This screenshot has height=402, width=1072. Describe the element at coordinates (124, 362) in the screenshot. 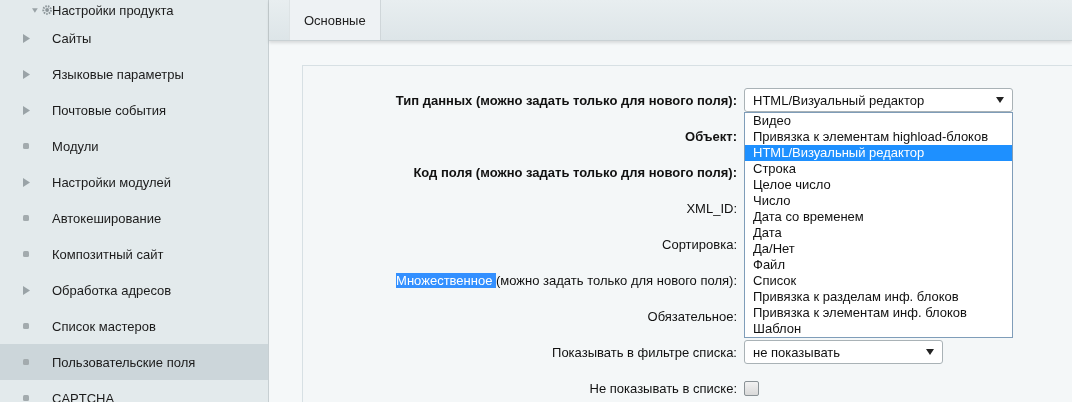

I see `sidebar-item-label: Пользовательские поля` at that location.